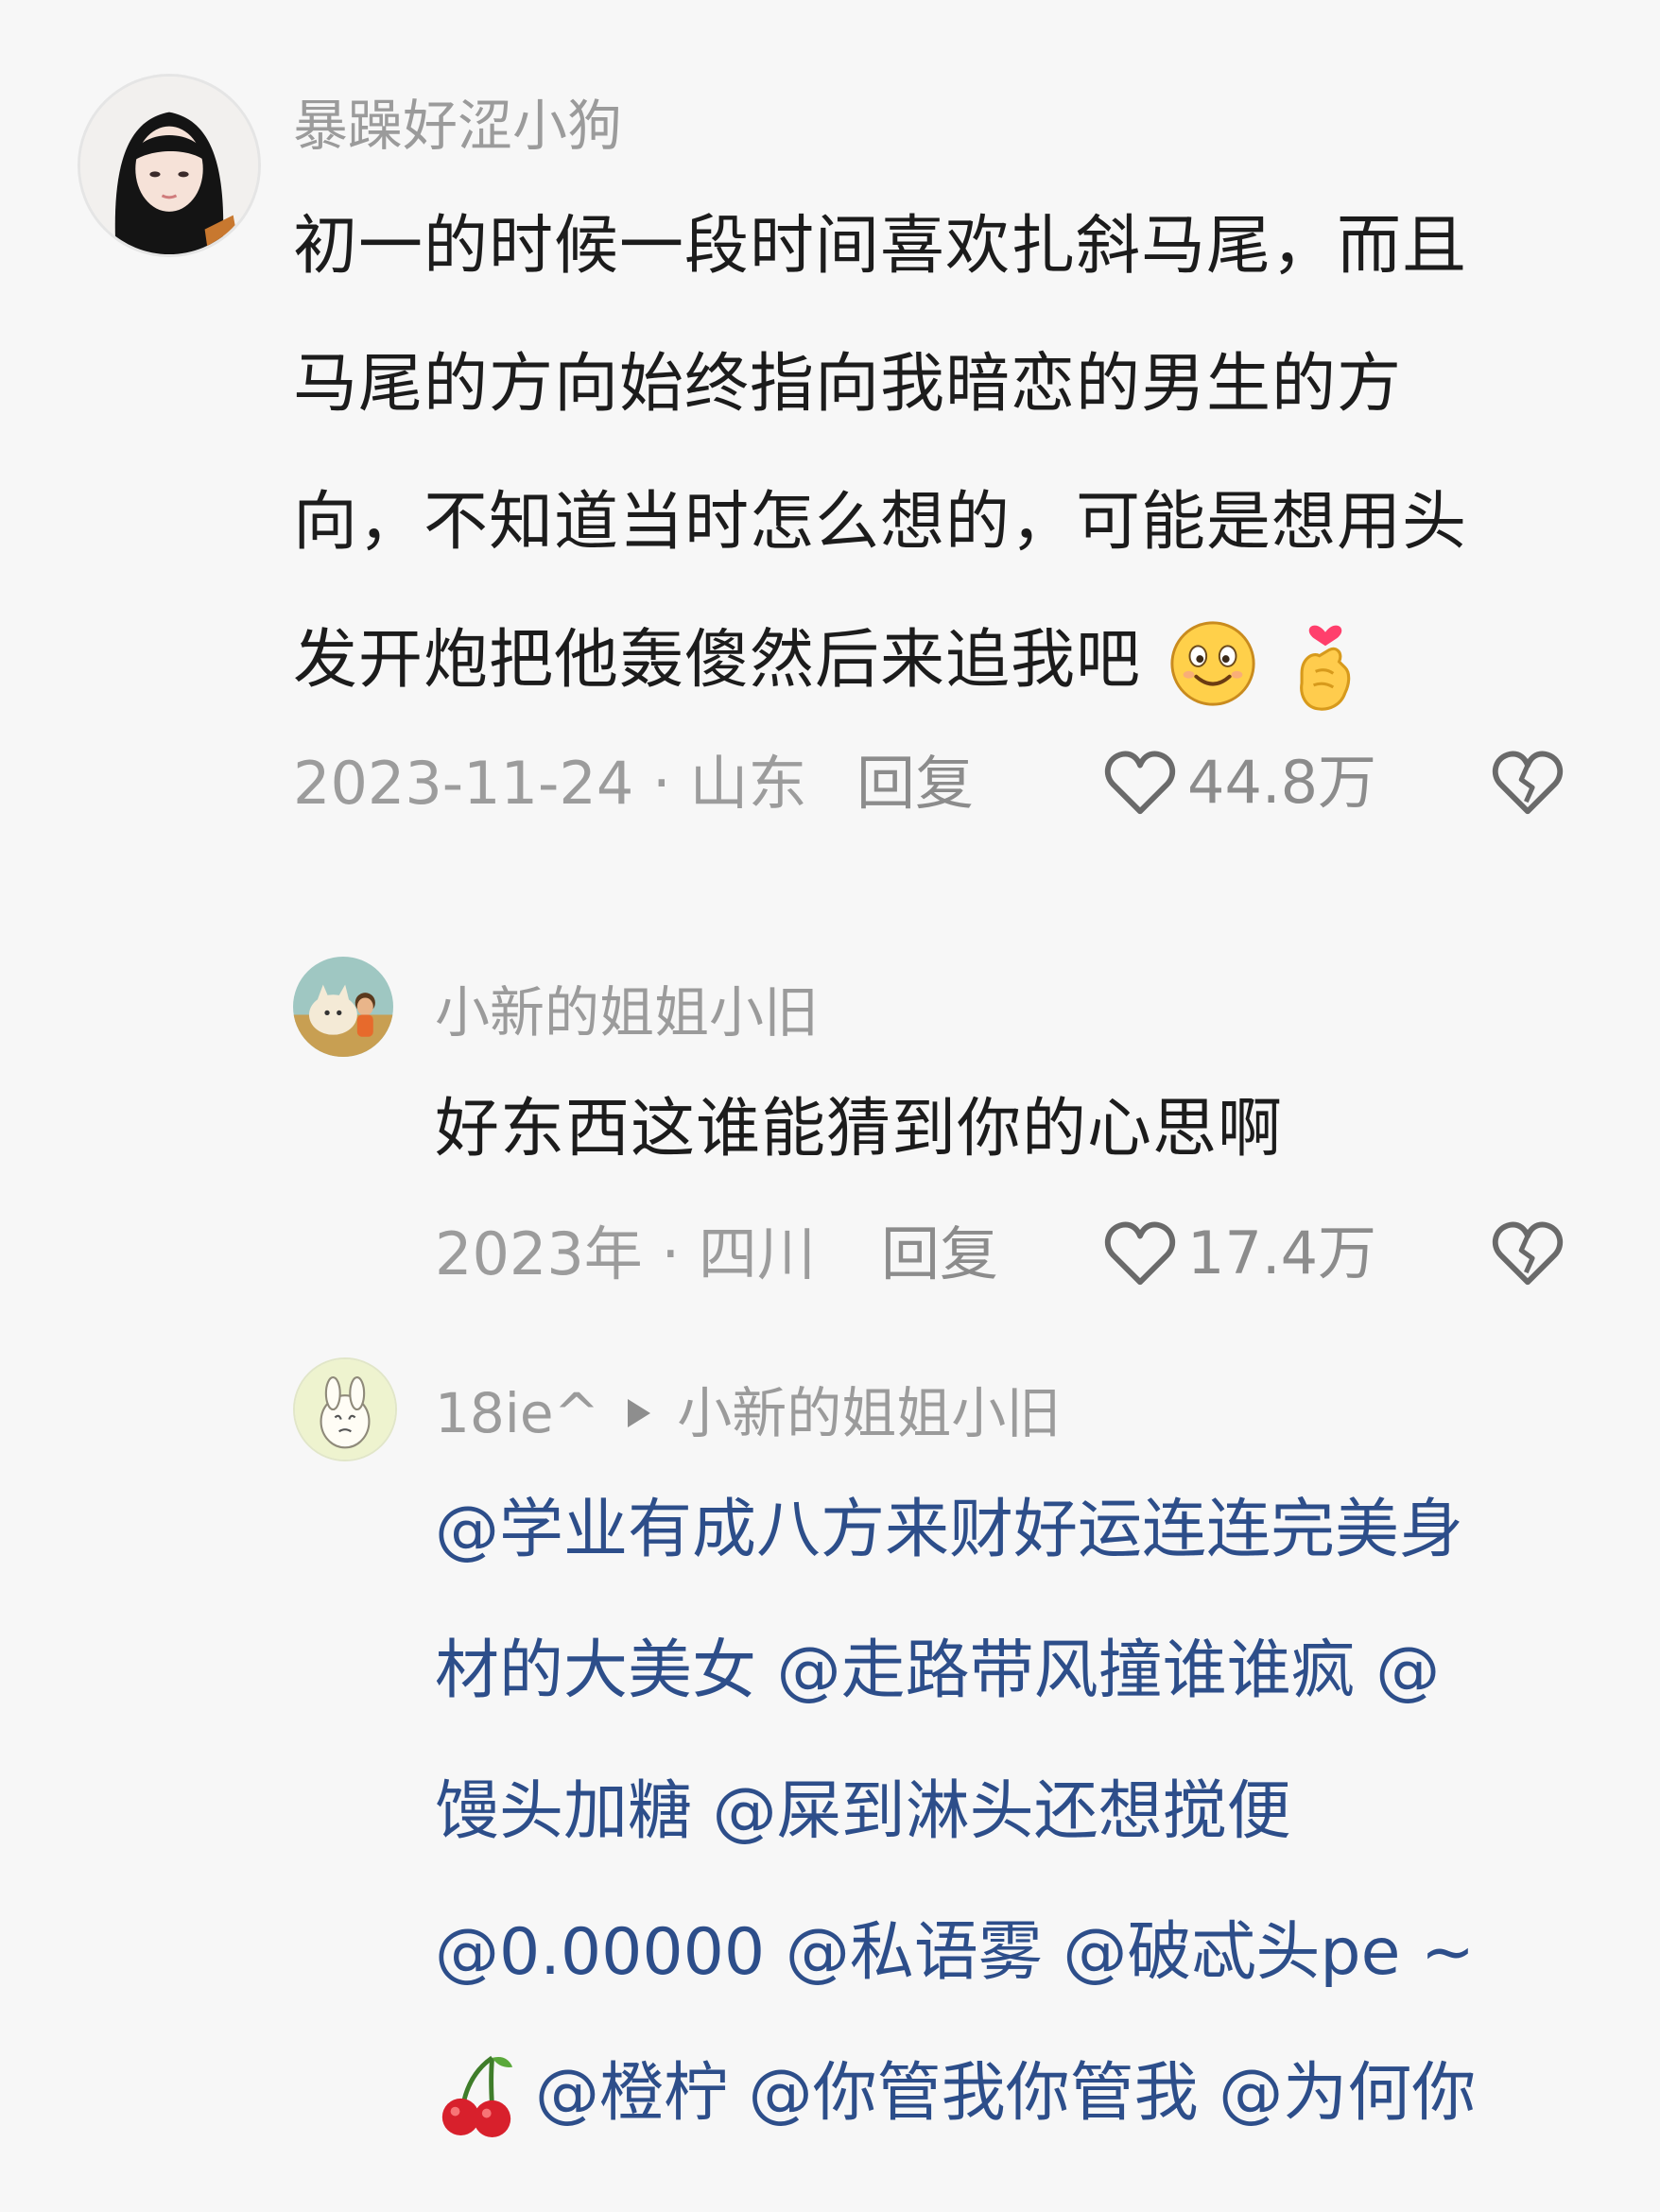  What do you see at coordinates (1282, 1252) in the screenshot?
I see `like-count: 17.4万` at bounding box center [1282, 1252].